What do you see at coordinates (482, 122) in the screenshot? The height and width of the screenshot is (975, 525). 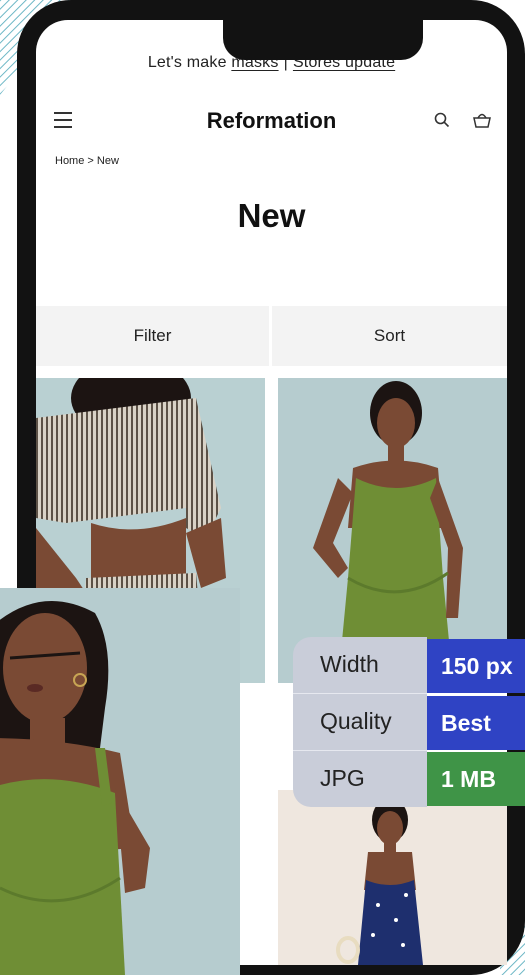 I see `bag-icon` at bounding box center [482, 122].